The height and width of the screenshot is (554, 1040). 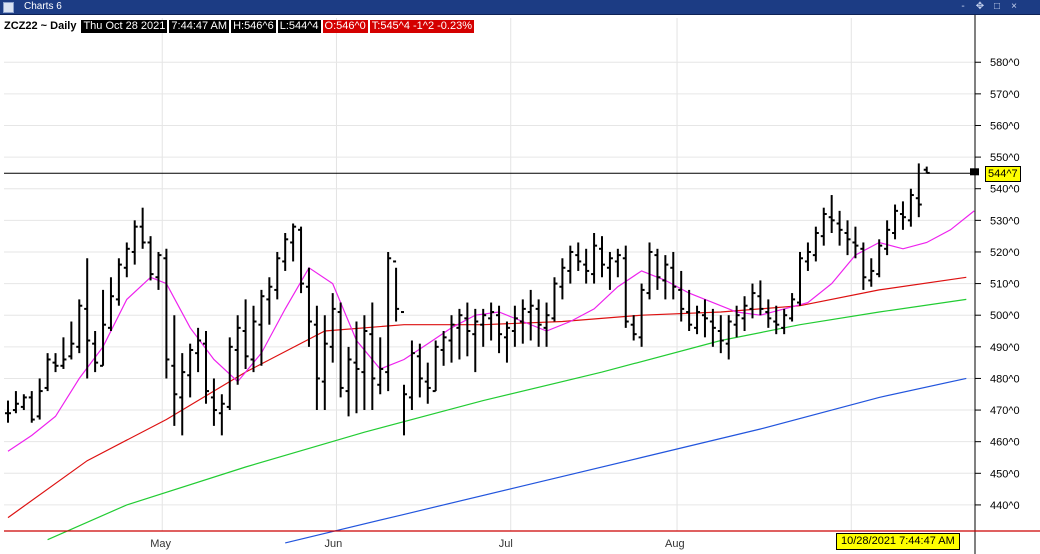 I want to click on time-readout: 7:44:47 AM, so click(x=199, y=26).